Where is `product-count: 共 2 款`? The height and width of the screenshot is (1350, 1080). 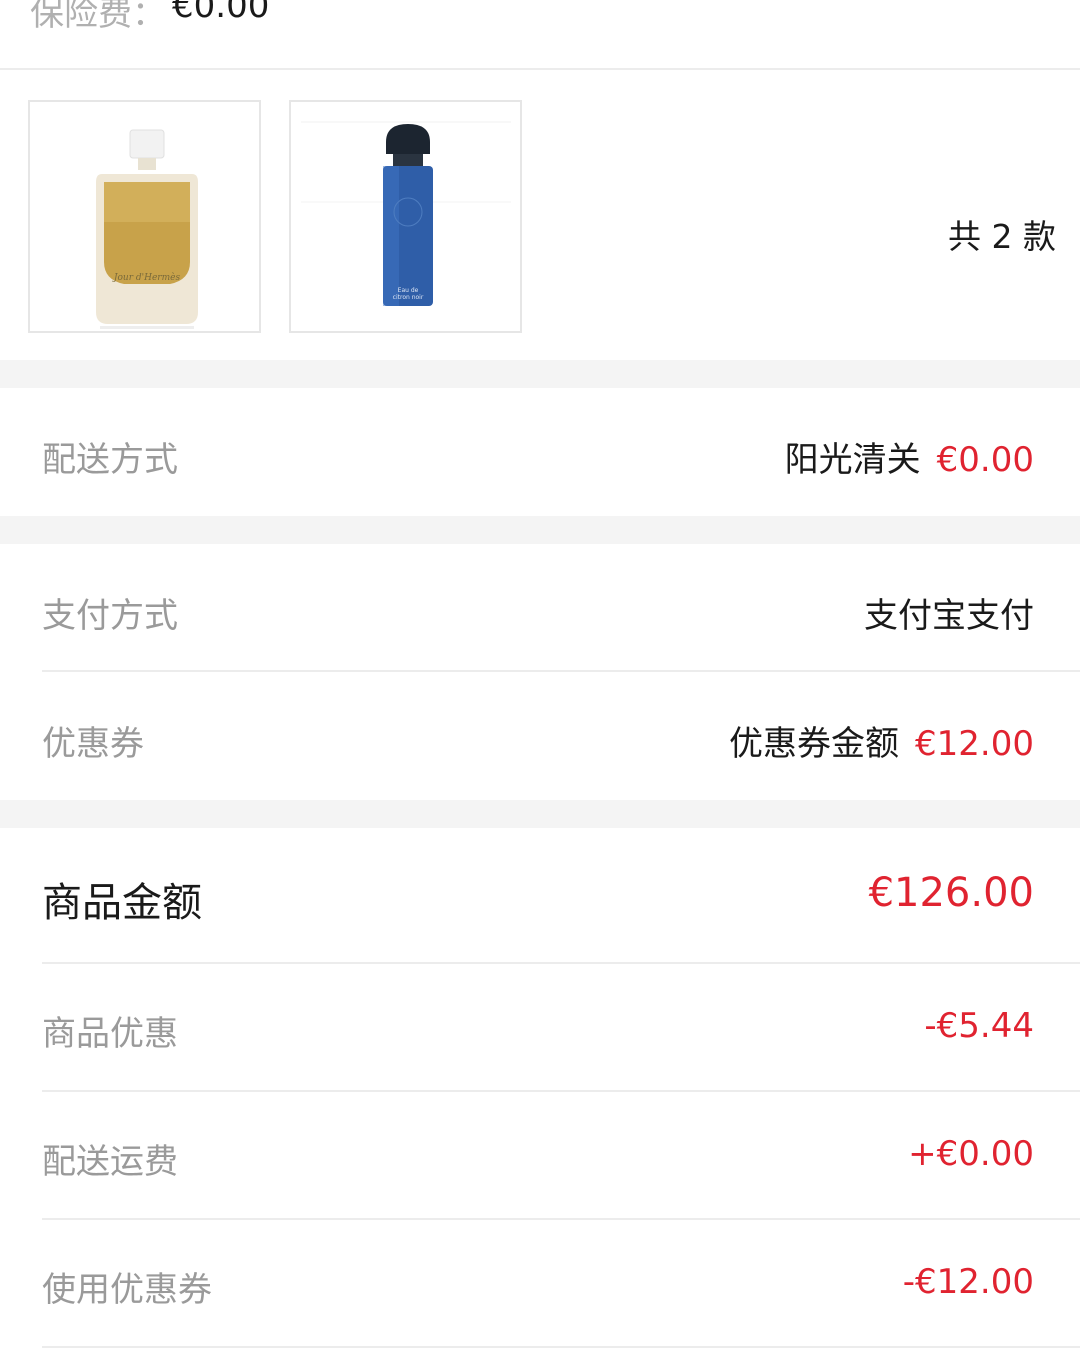
product-count: 共 2 款 is located at coordinates (1002, 236).